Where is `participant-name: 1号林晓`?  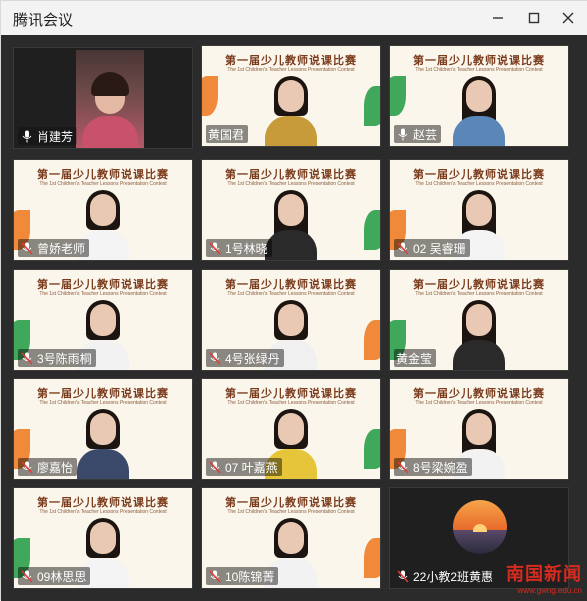 participant-name: 1号林晓 is located at coordinates (246, 248).